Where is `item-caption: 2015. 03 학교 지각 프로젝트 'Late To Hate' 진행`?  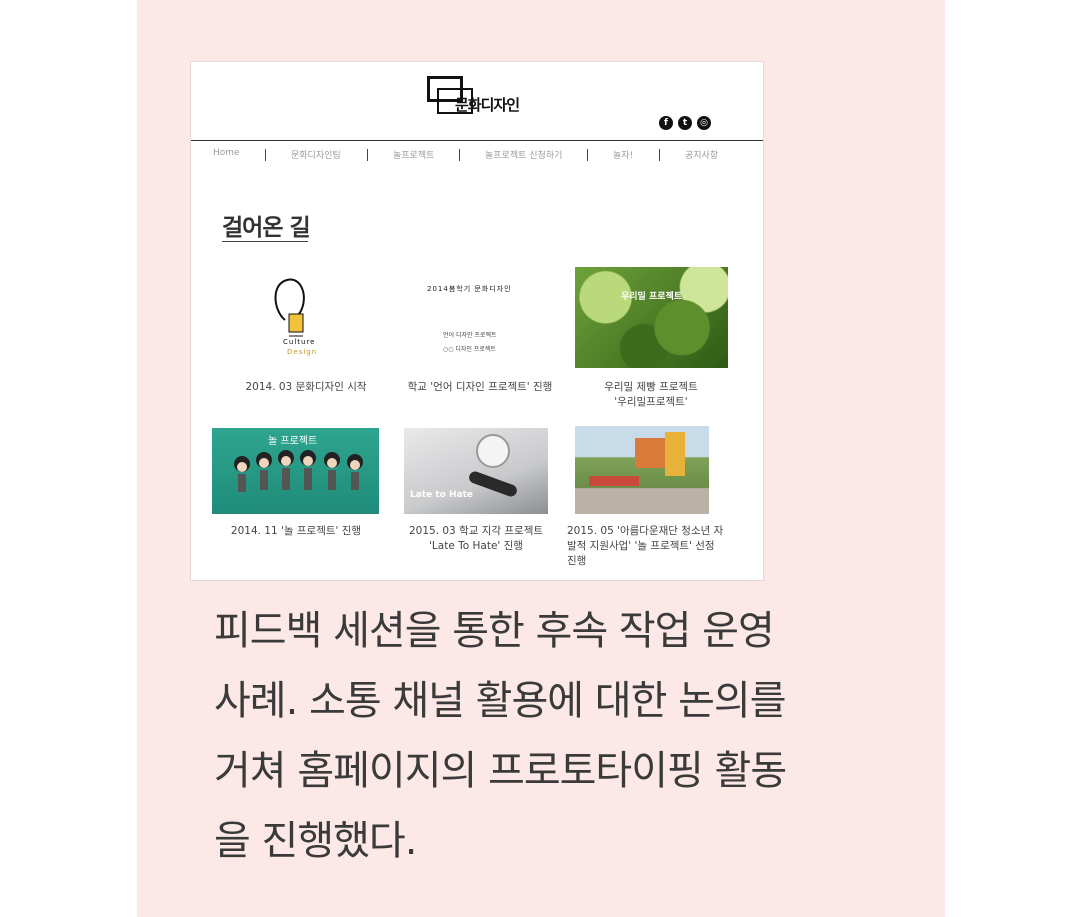 item-caption: 2015. 03 학교 지각 프로젝트 'Late To Hate' 진행 is located at coordinates (476, 538).